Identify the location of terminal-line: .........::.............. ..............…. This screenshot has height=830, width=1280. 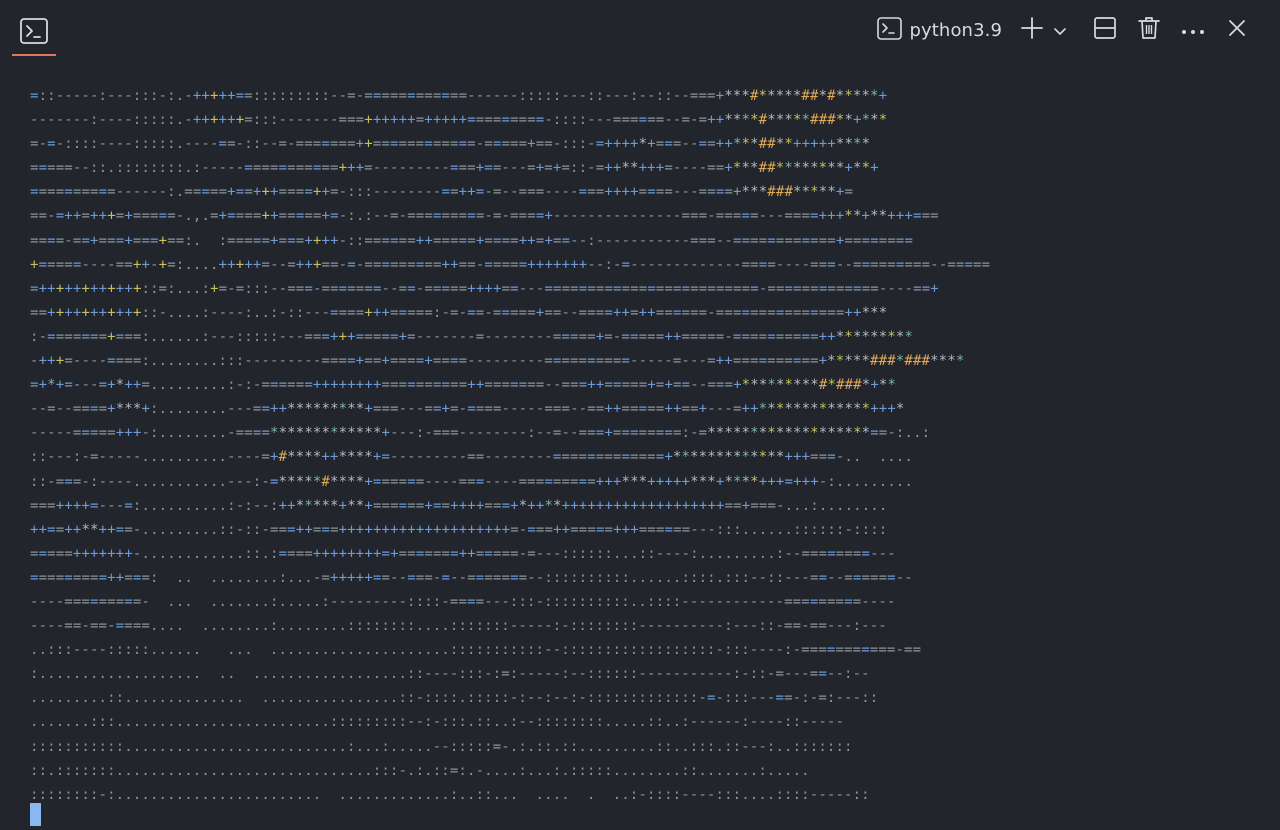
(454, 698).